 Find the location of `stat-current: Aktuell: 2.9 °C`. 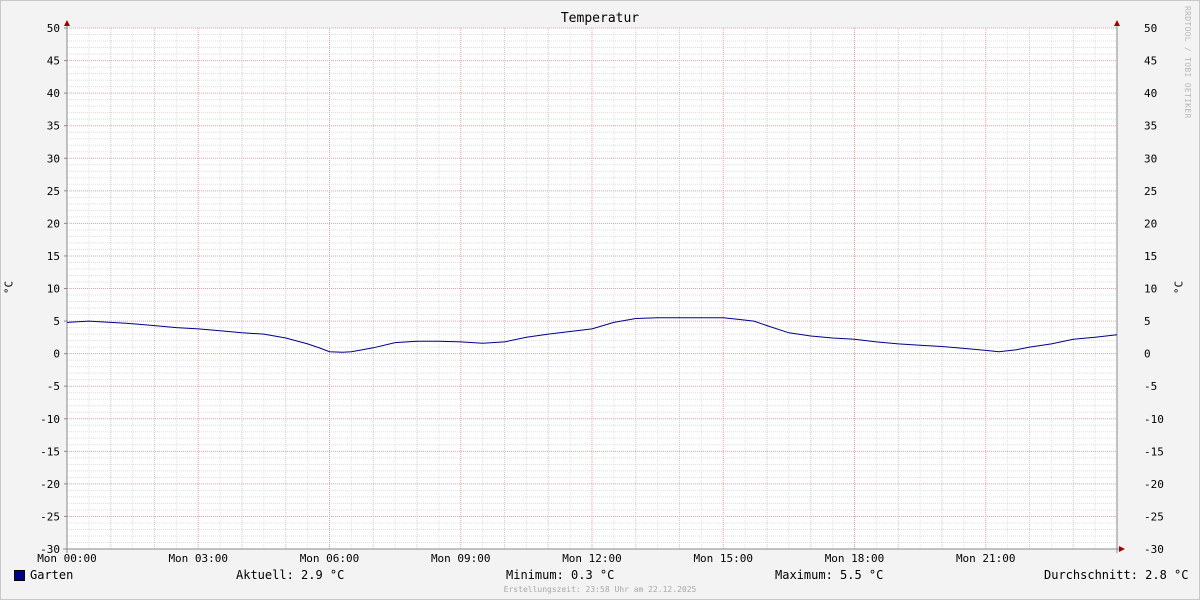

stat-current: Aktuell: 2.9 °C is located at coordinates (290, 575).